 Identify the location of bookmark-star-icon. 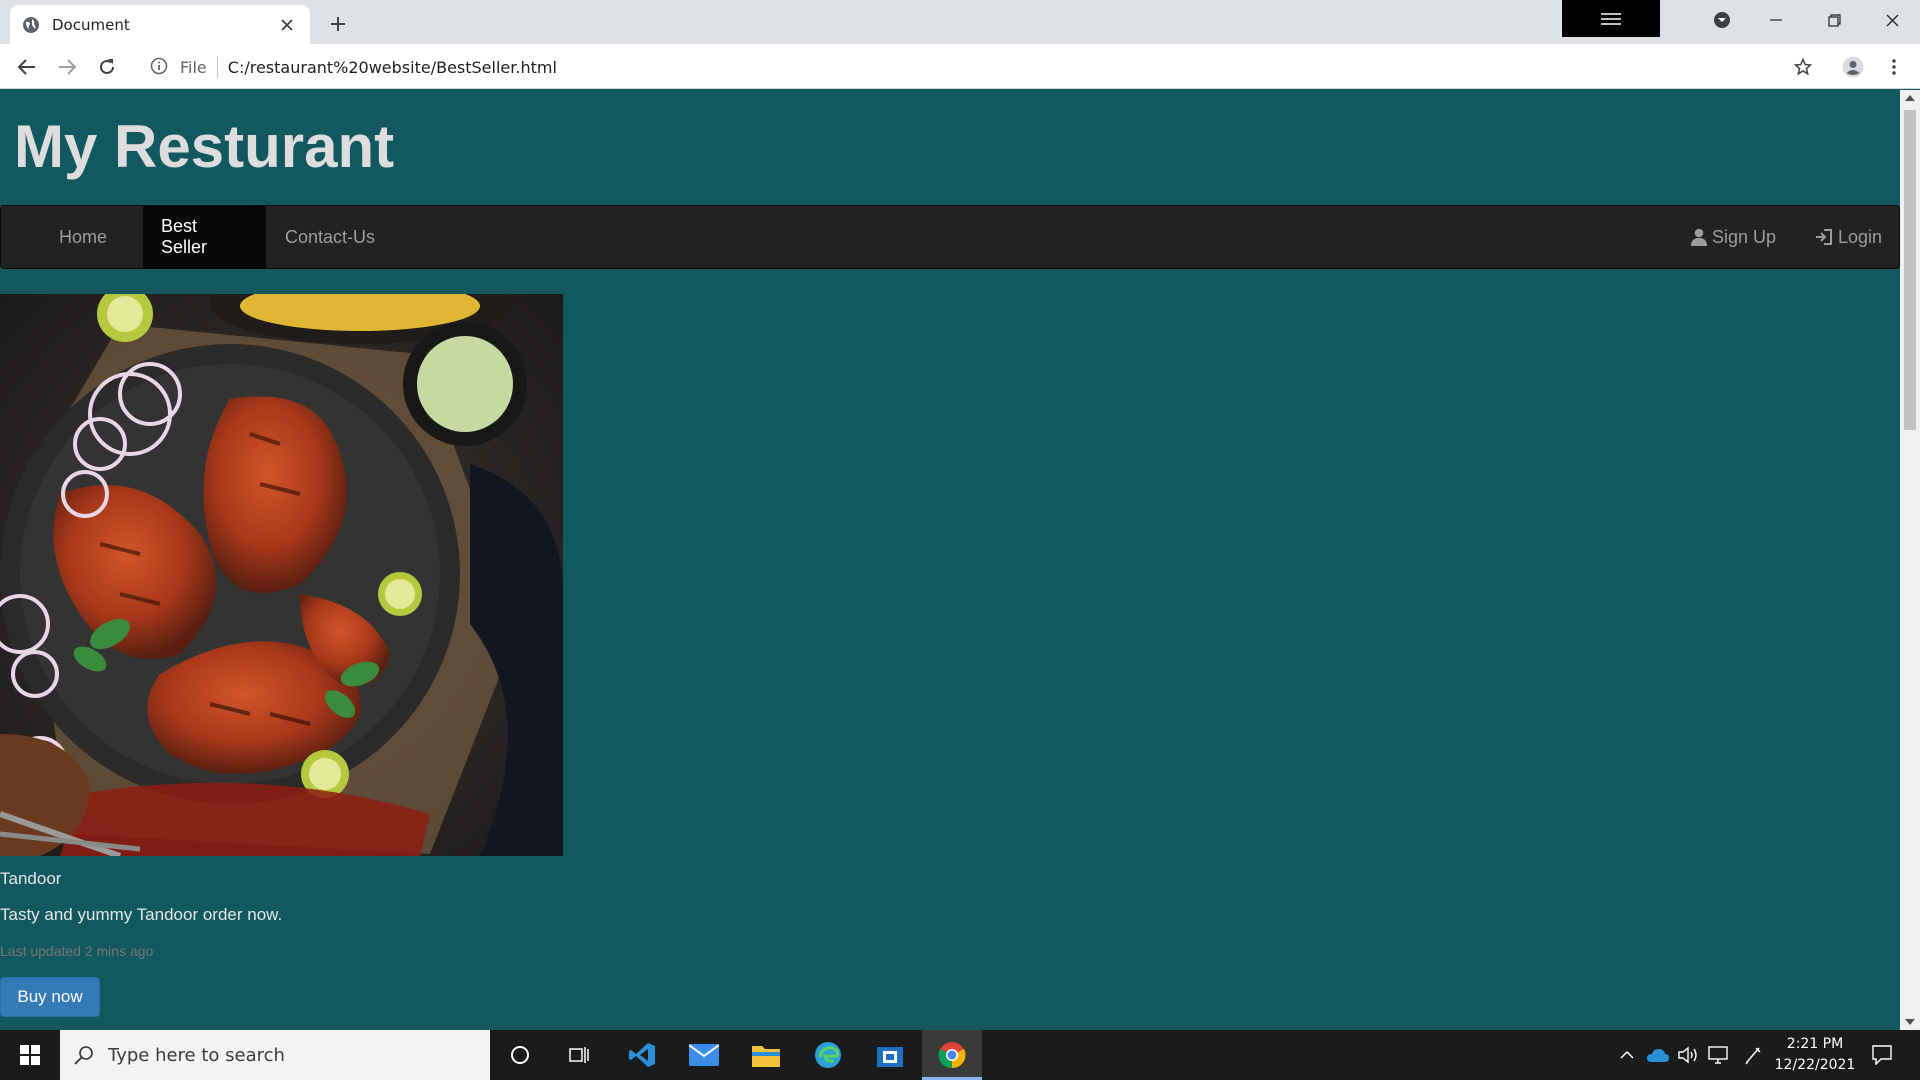
(1803, 67).